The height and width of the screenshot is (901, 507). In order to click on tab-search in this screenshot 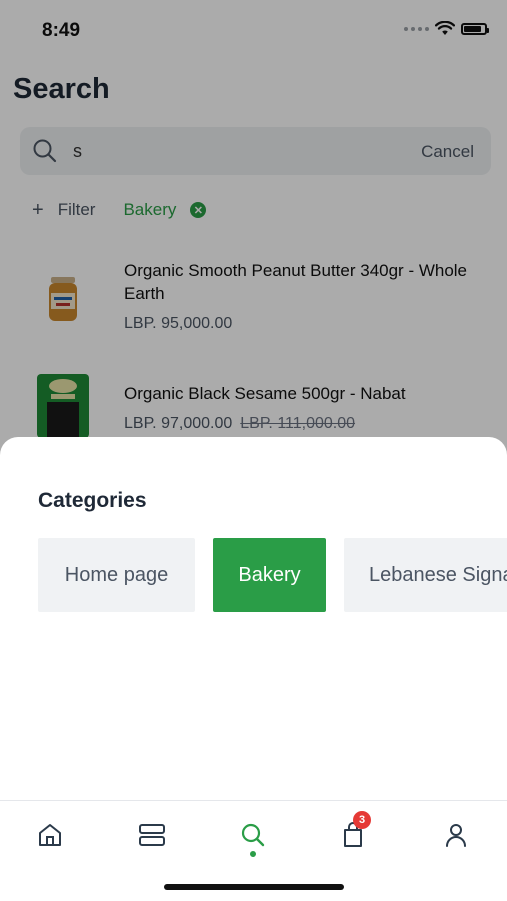, I will do `click(253, 835)`.